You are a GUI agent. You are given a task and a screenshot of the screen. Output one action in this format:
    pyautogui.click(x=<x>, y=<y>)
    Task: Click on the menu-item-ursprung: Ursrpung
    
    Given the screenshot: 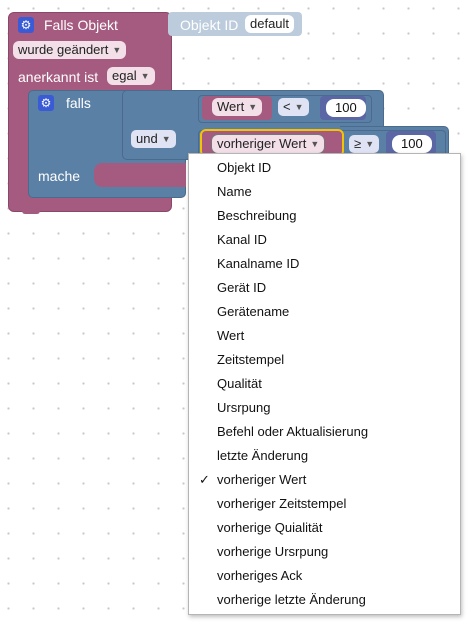 What is the action you would take?
    pyautogui.click(x=324, y=408)
    